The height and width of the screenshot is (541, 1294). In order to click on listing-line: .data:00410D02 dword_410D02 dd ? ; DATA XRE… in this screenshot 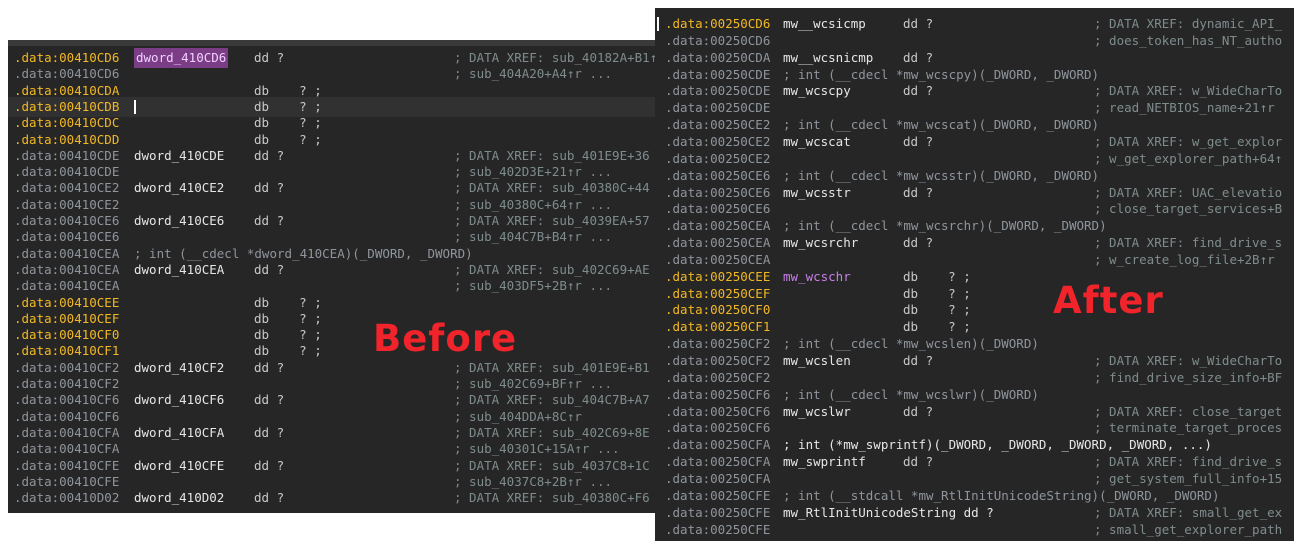, I will do `click(331, 498)`.